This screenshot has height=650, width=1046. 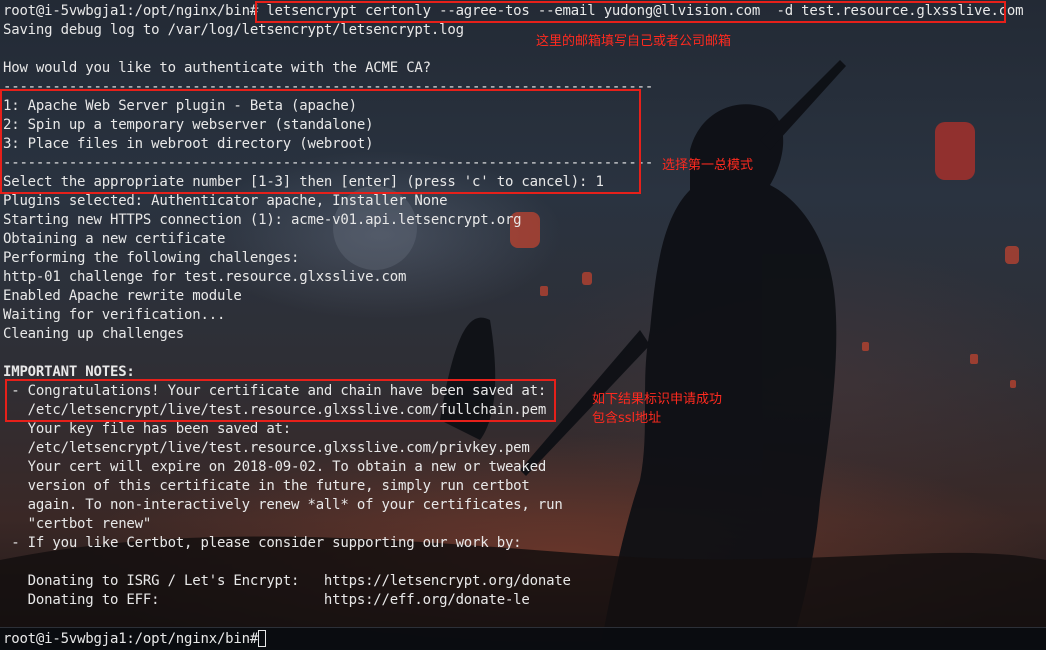 What do you see at coordinates (657, 399) in the screenshot?
I see `success-annotation-line1: 如下结果标识申请成功` at bounding box center [657, 399].